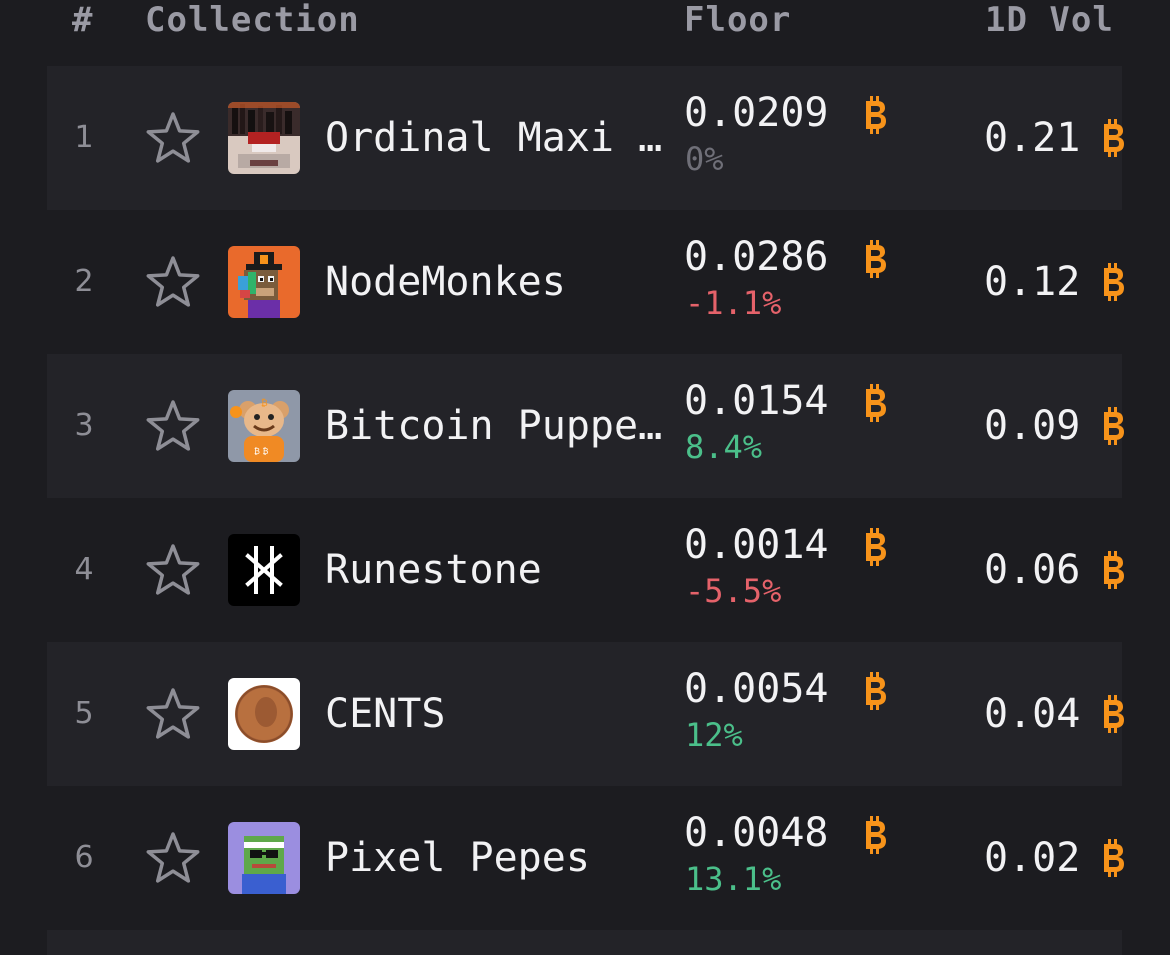 The height and width of the screenshot is (955, 1170). What do you see at coordinates (84, 713) in the screenshot?
I see `rank-number: 5` at bounding box center [84, 713].